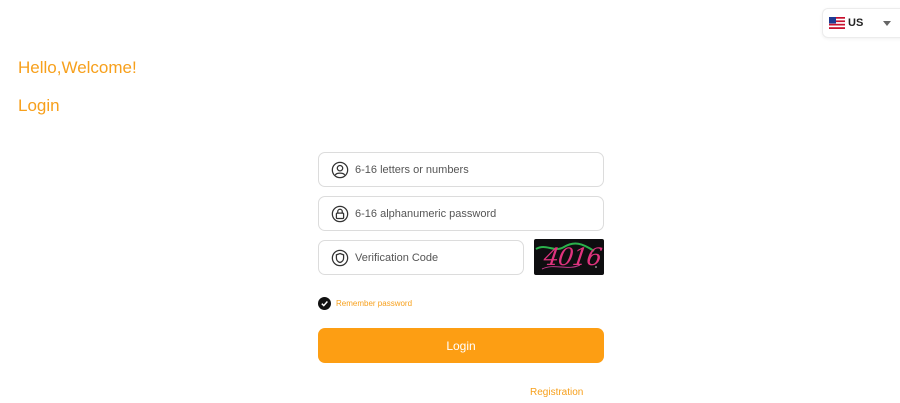  What do you see at coordinates (837, 23) in the screenshot?
I see `us-flag-icon` at bounding box center [837, 23].